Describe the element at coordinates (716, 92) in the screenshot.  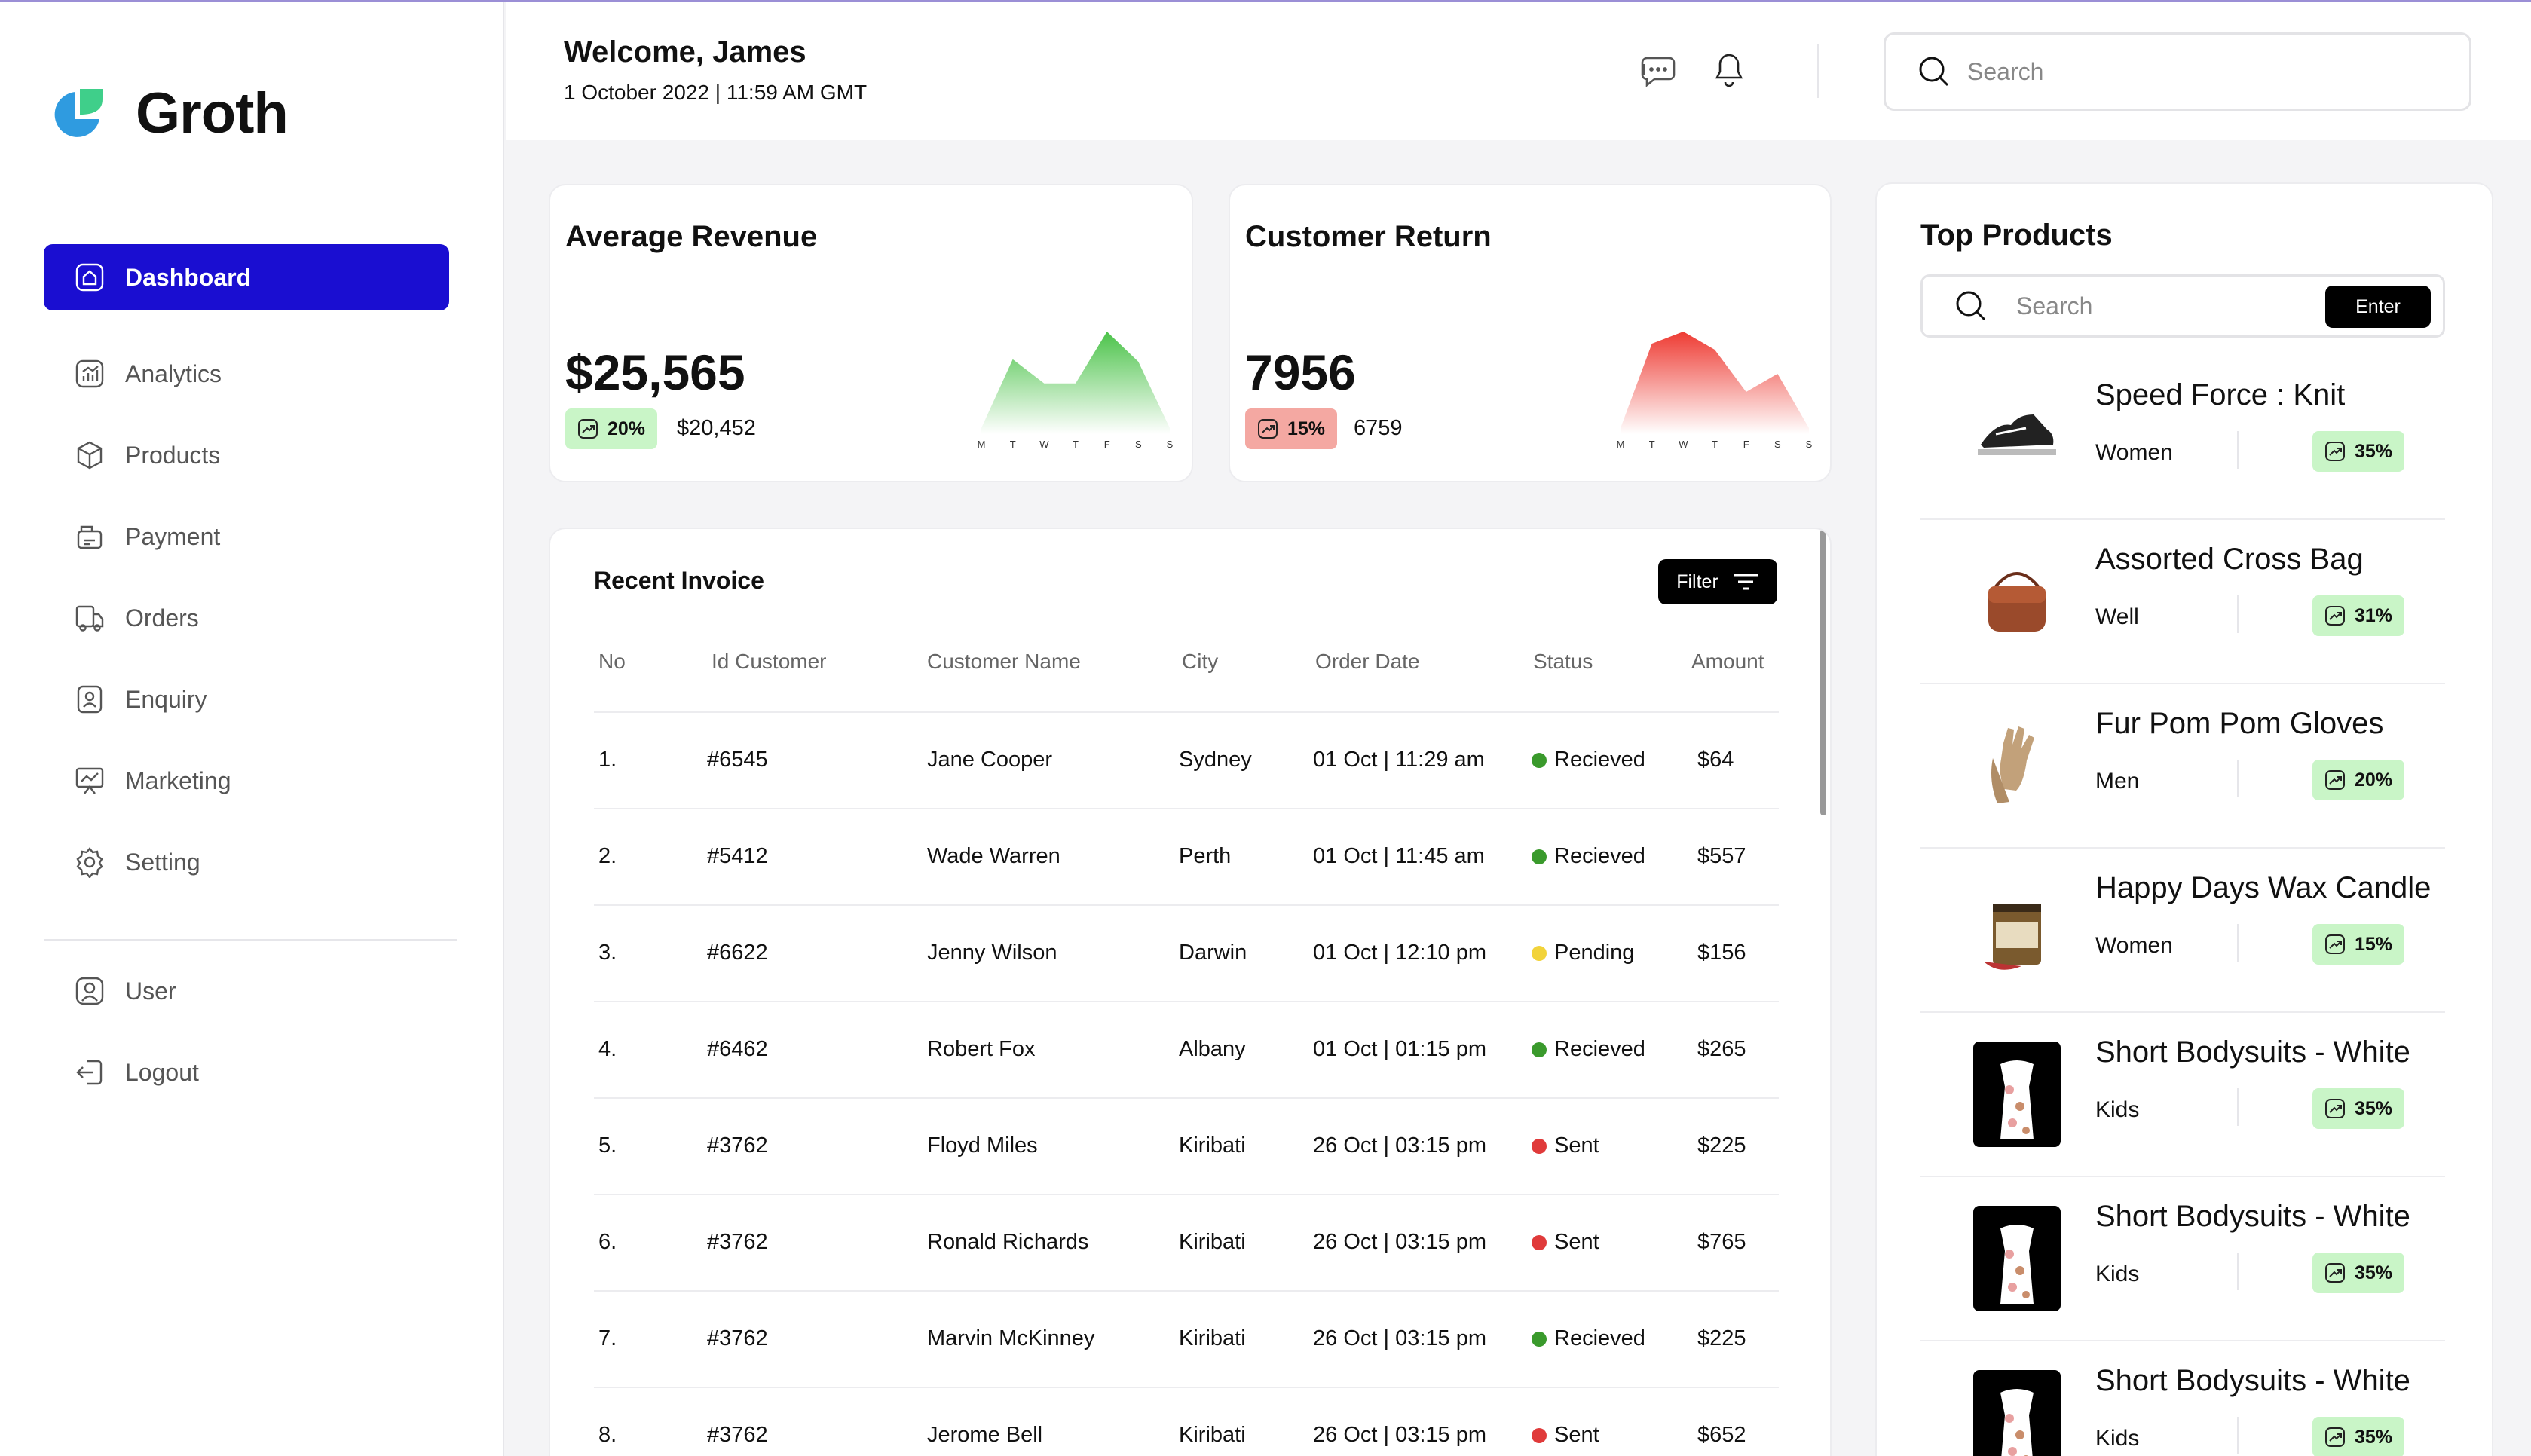
I see `current-datetime: 1 October 2022 | 11:59 AM GMT` at that location.